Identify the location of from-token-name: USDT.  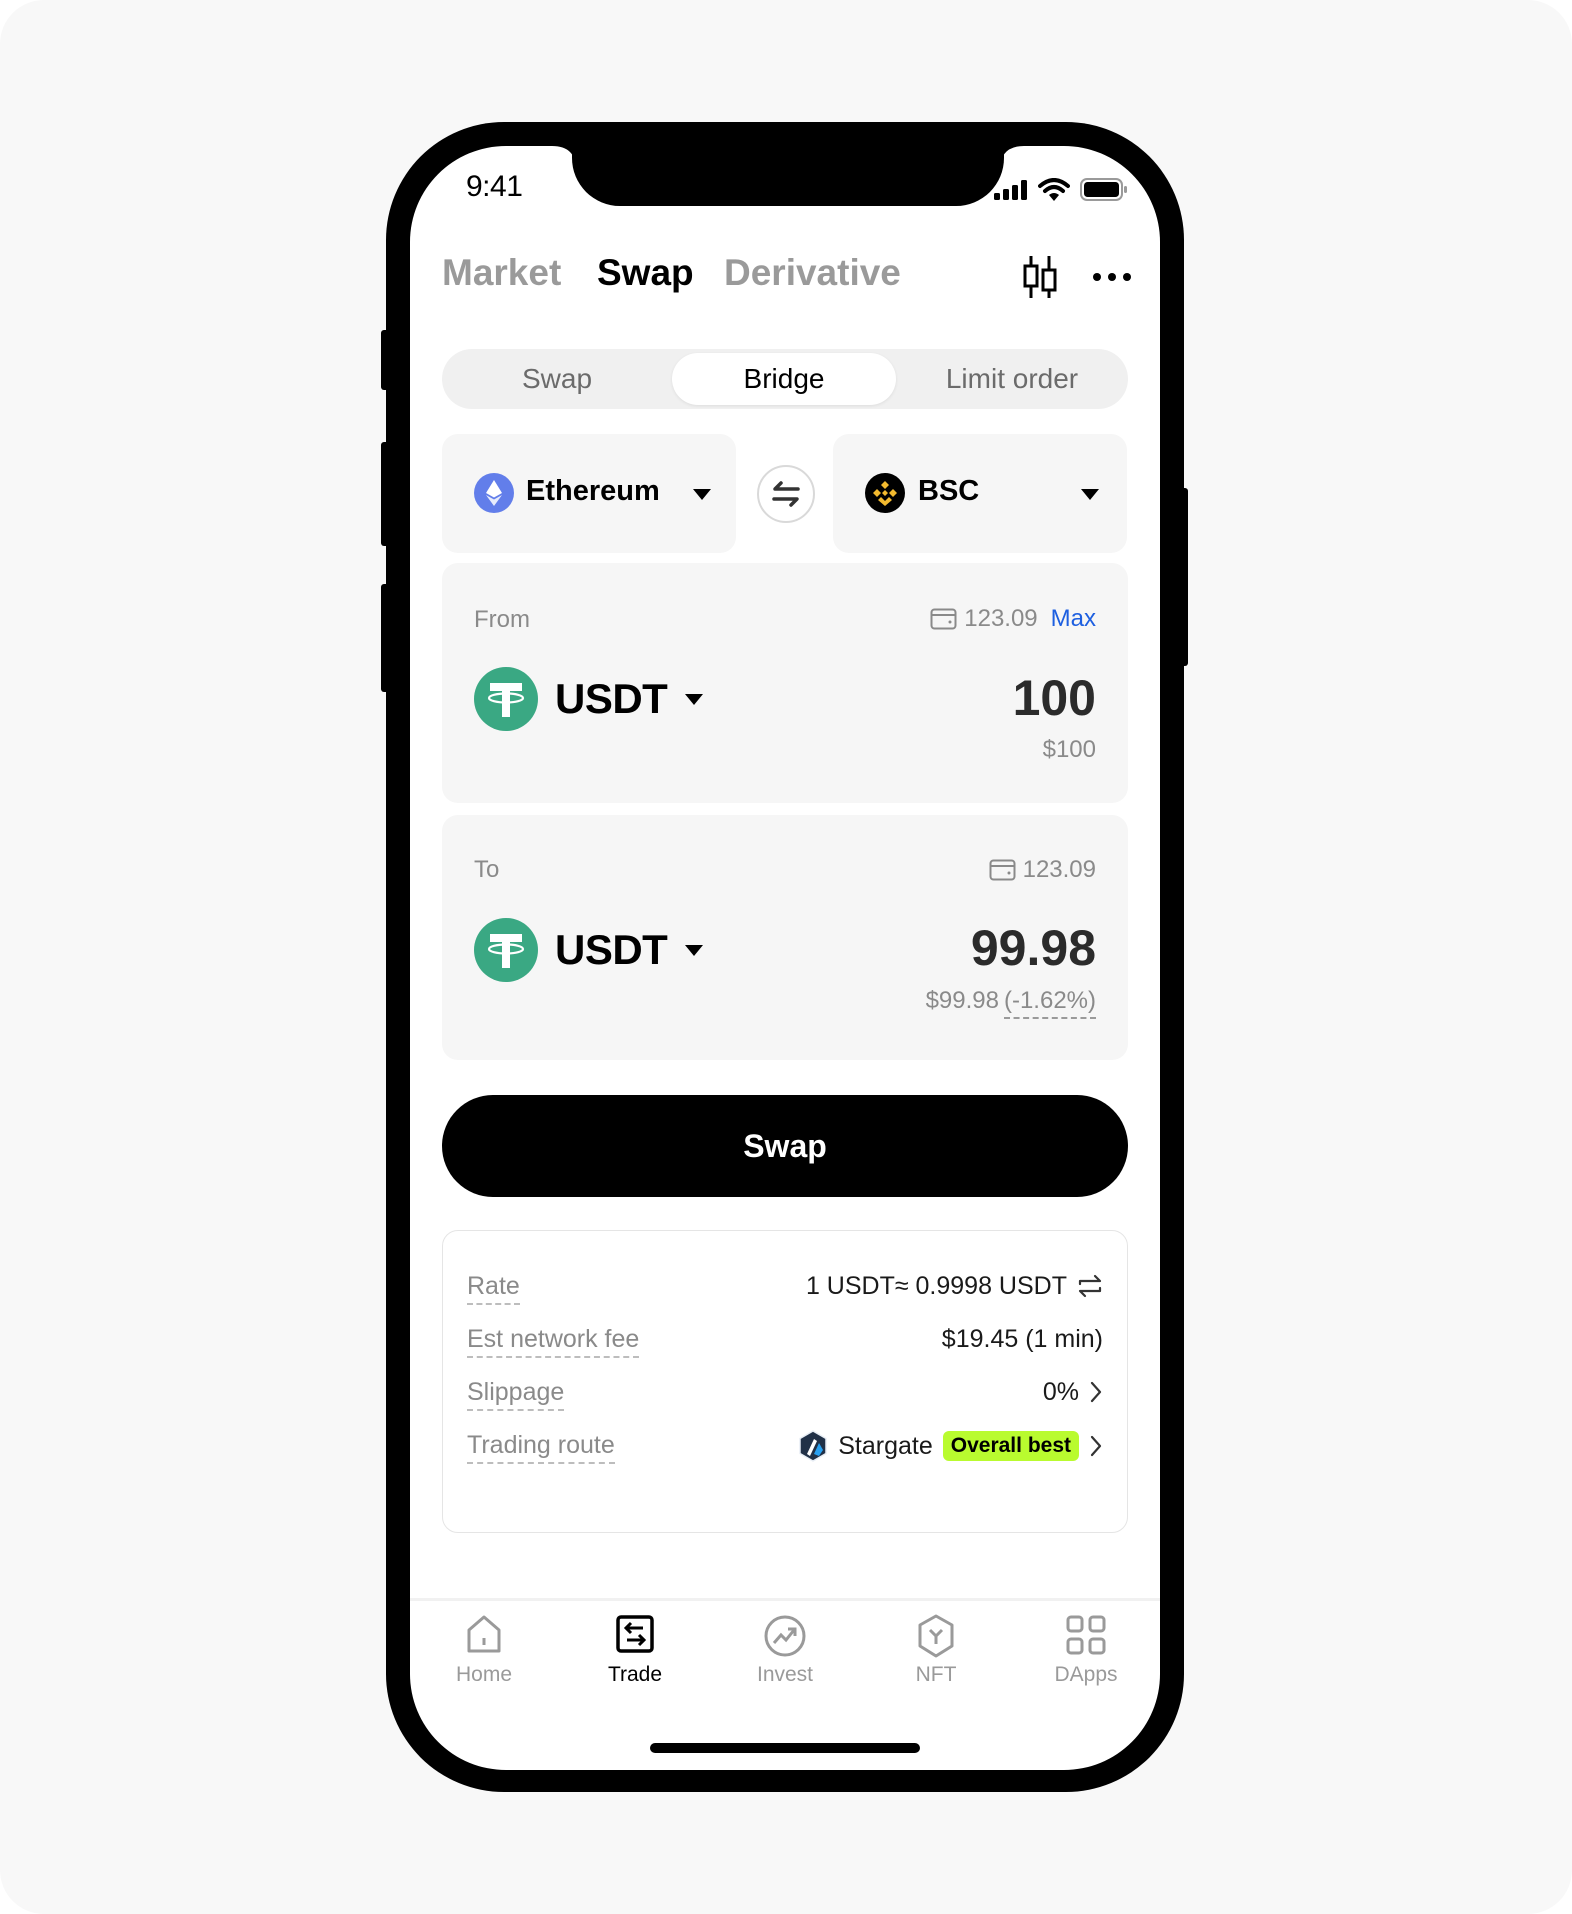
(611, 698).